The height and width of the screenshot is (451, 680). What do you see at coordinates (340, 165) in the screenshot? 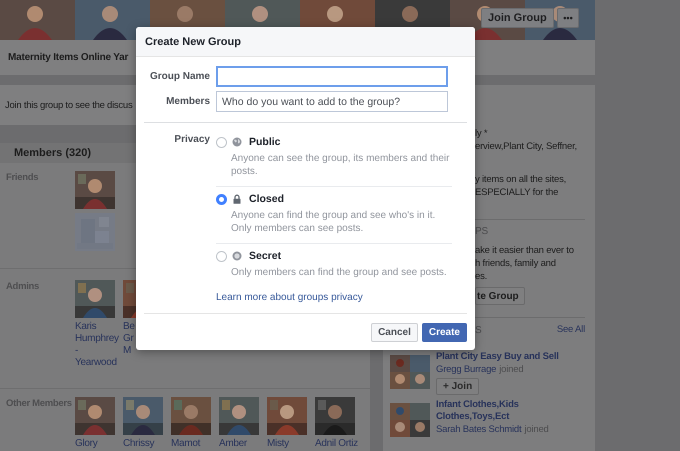
I see `option-description: Anyone can see the group, its members and their posts.` at bounding box center [340, 165].